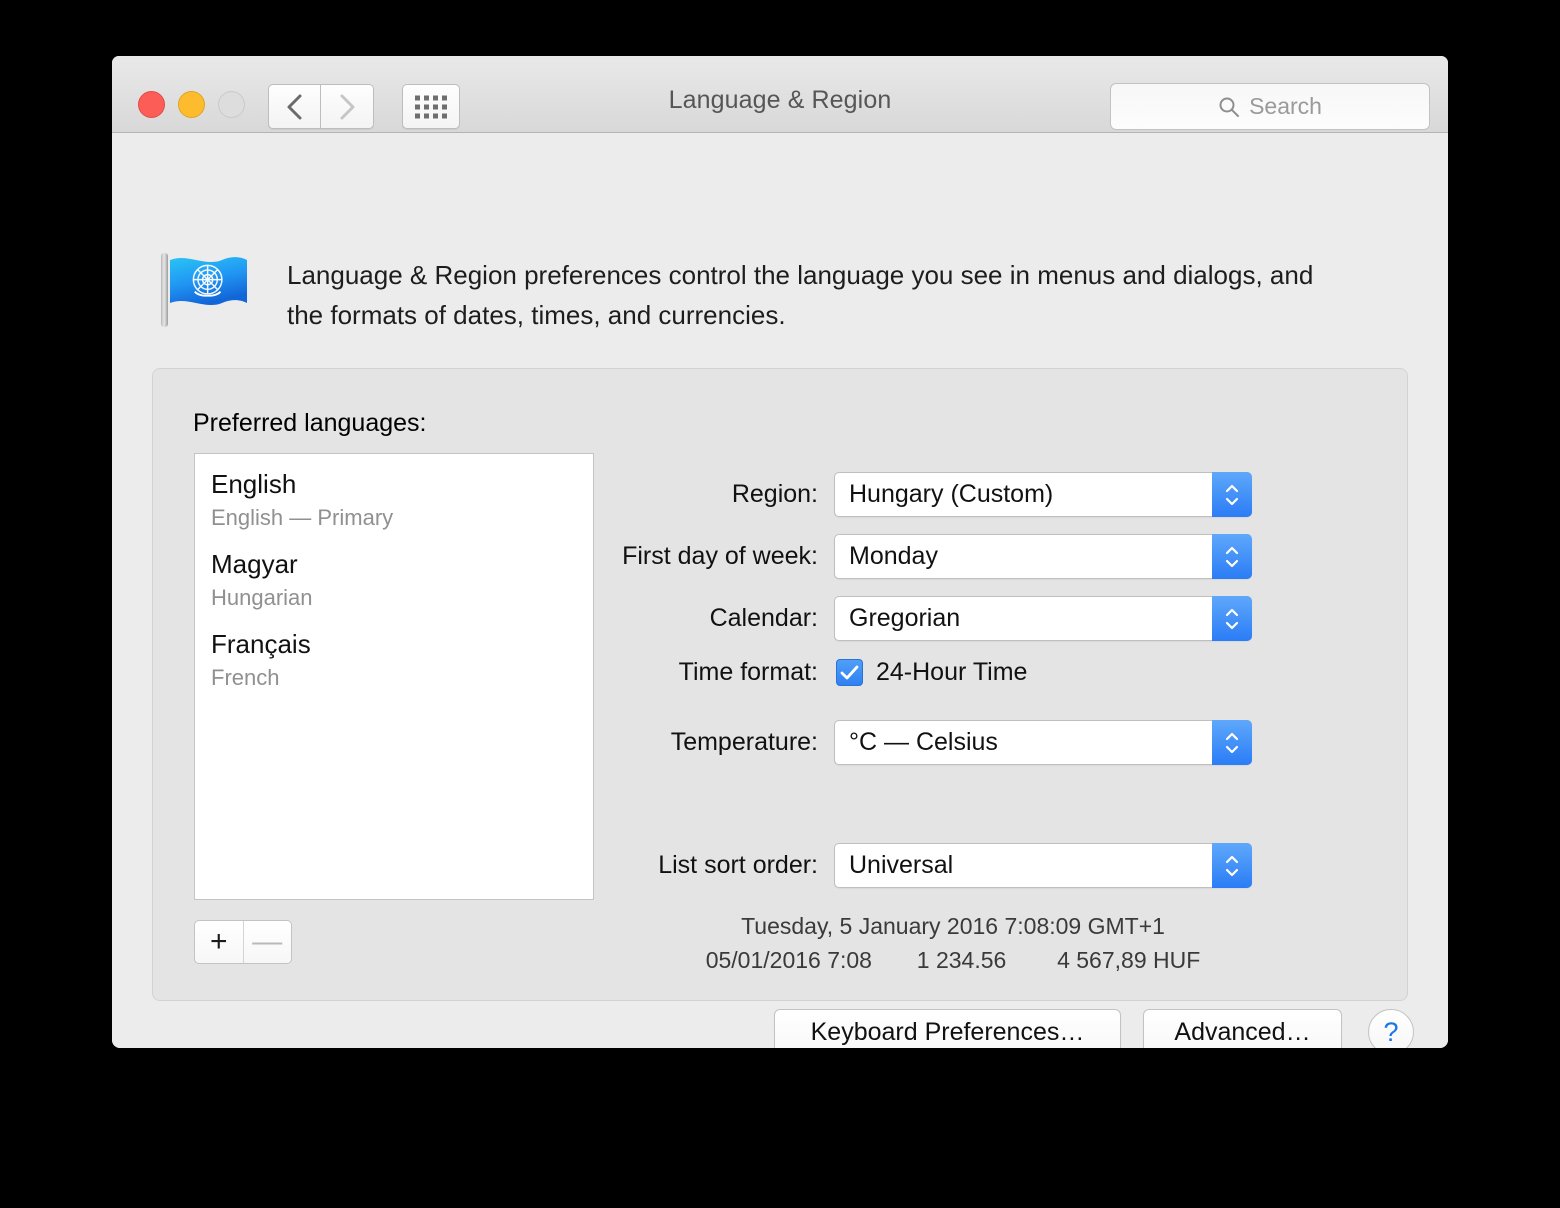  Describe the element at coordinates (268, 942) in the screenshot. I see `remove-language-button: —` at that location.